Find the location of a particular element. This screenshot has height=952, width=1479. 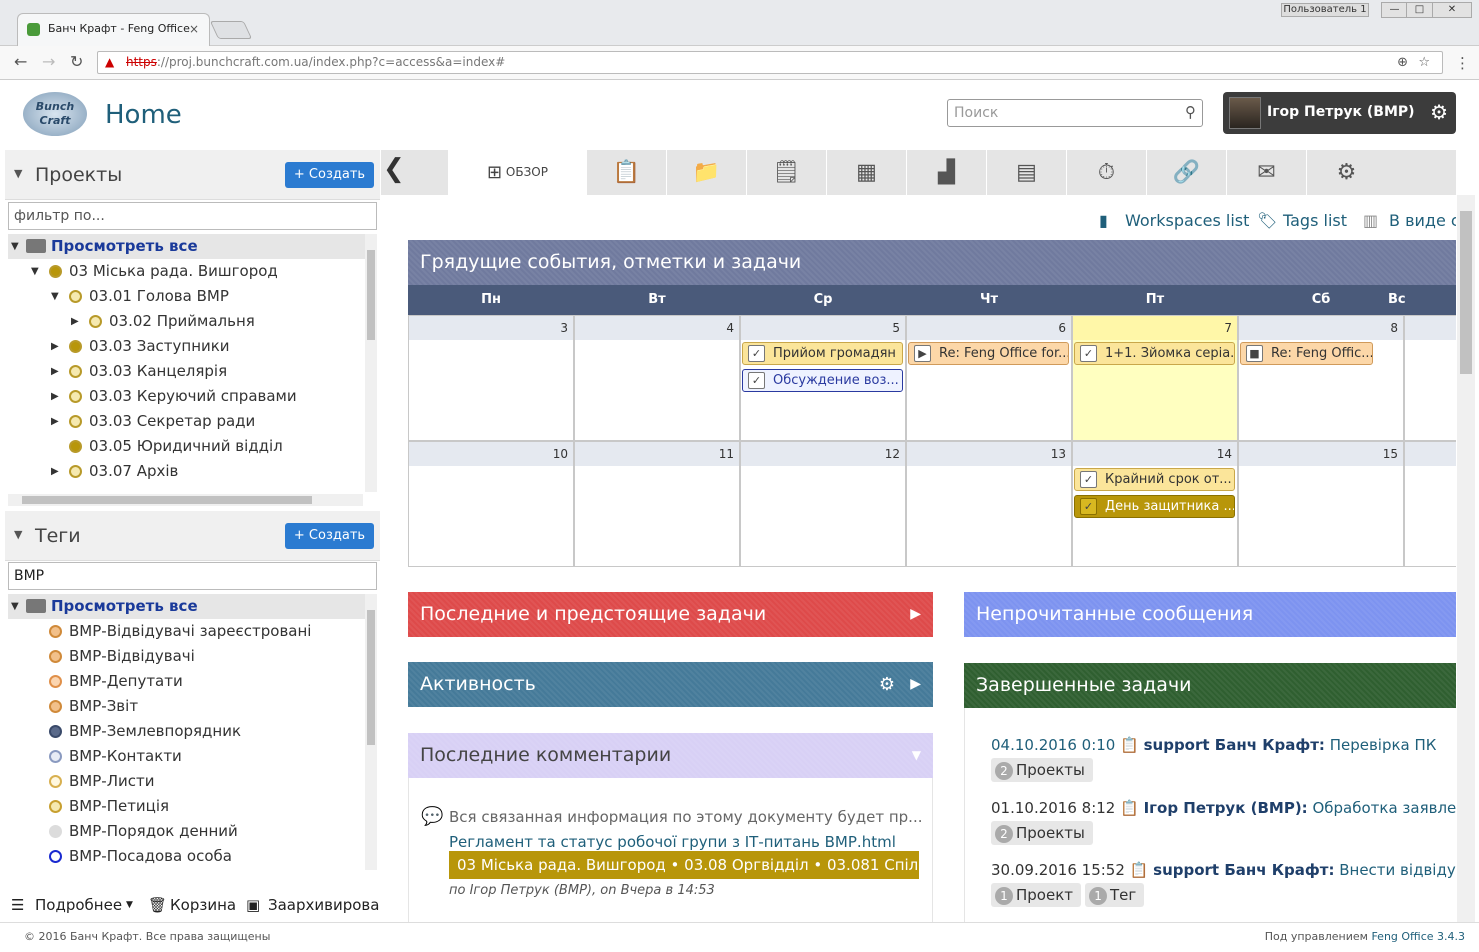

tag-badge: 1 Проект is located at coordinates (1036, 895).